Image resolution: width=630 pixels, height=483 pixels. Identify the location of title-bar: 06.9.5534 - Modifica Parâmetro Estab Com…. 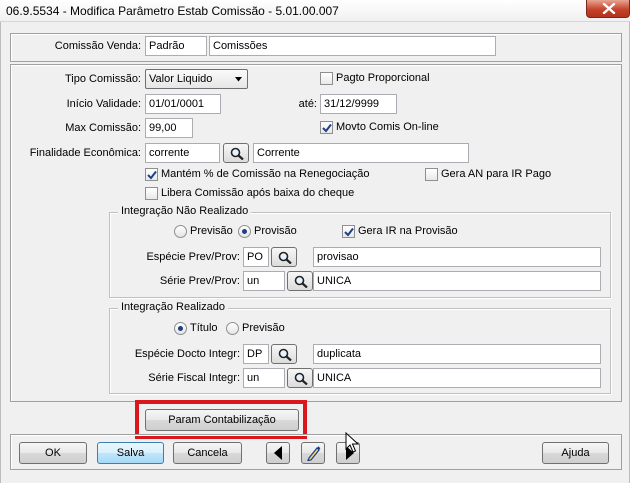
(315, 11).